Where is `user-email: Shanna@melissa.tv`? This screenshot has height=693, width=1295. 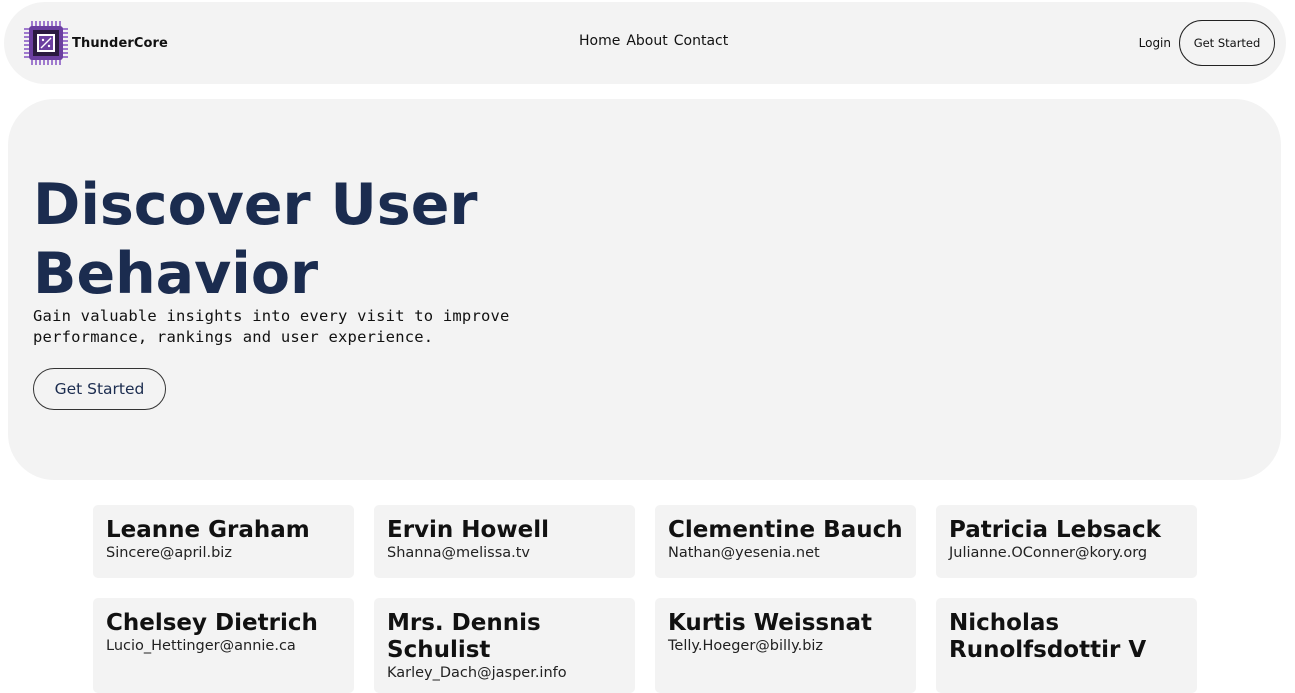 user-email: Shanna@melissa.tv is located at coordinates (459, 553).